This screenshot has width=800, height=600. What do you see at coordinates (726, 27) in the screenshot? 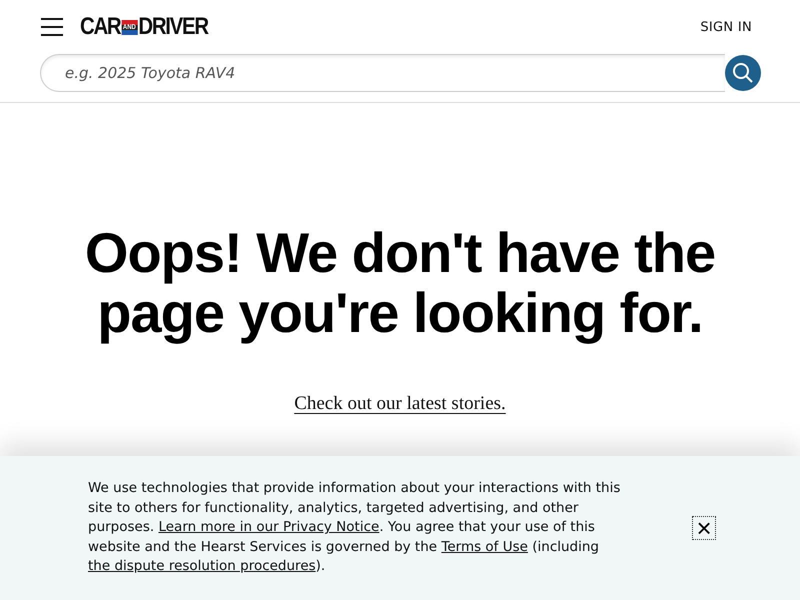
I see `sign-in-link: SIGN IN` at bounding box center [726, 27].